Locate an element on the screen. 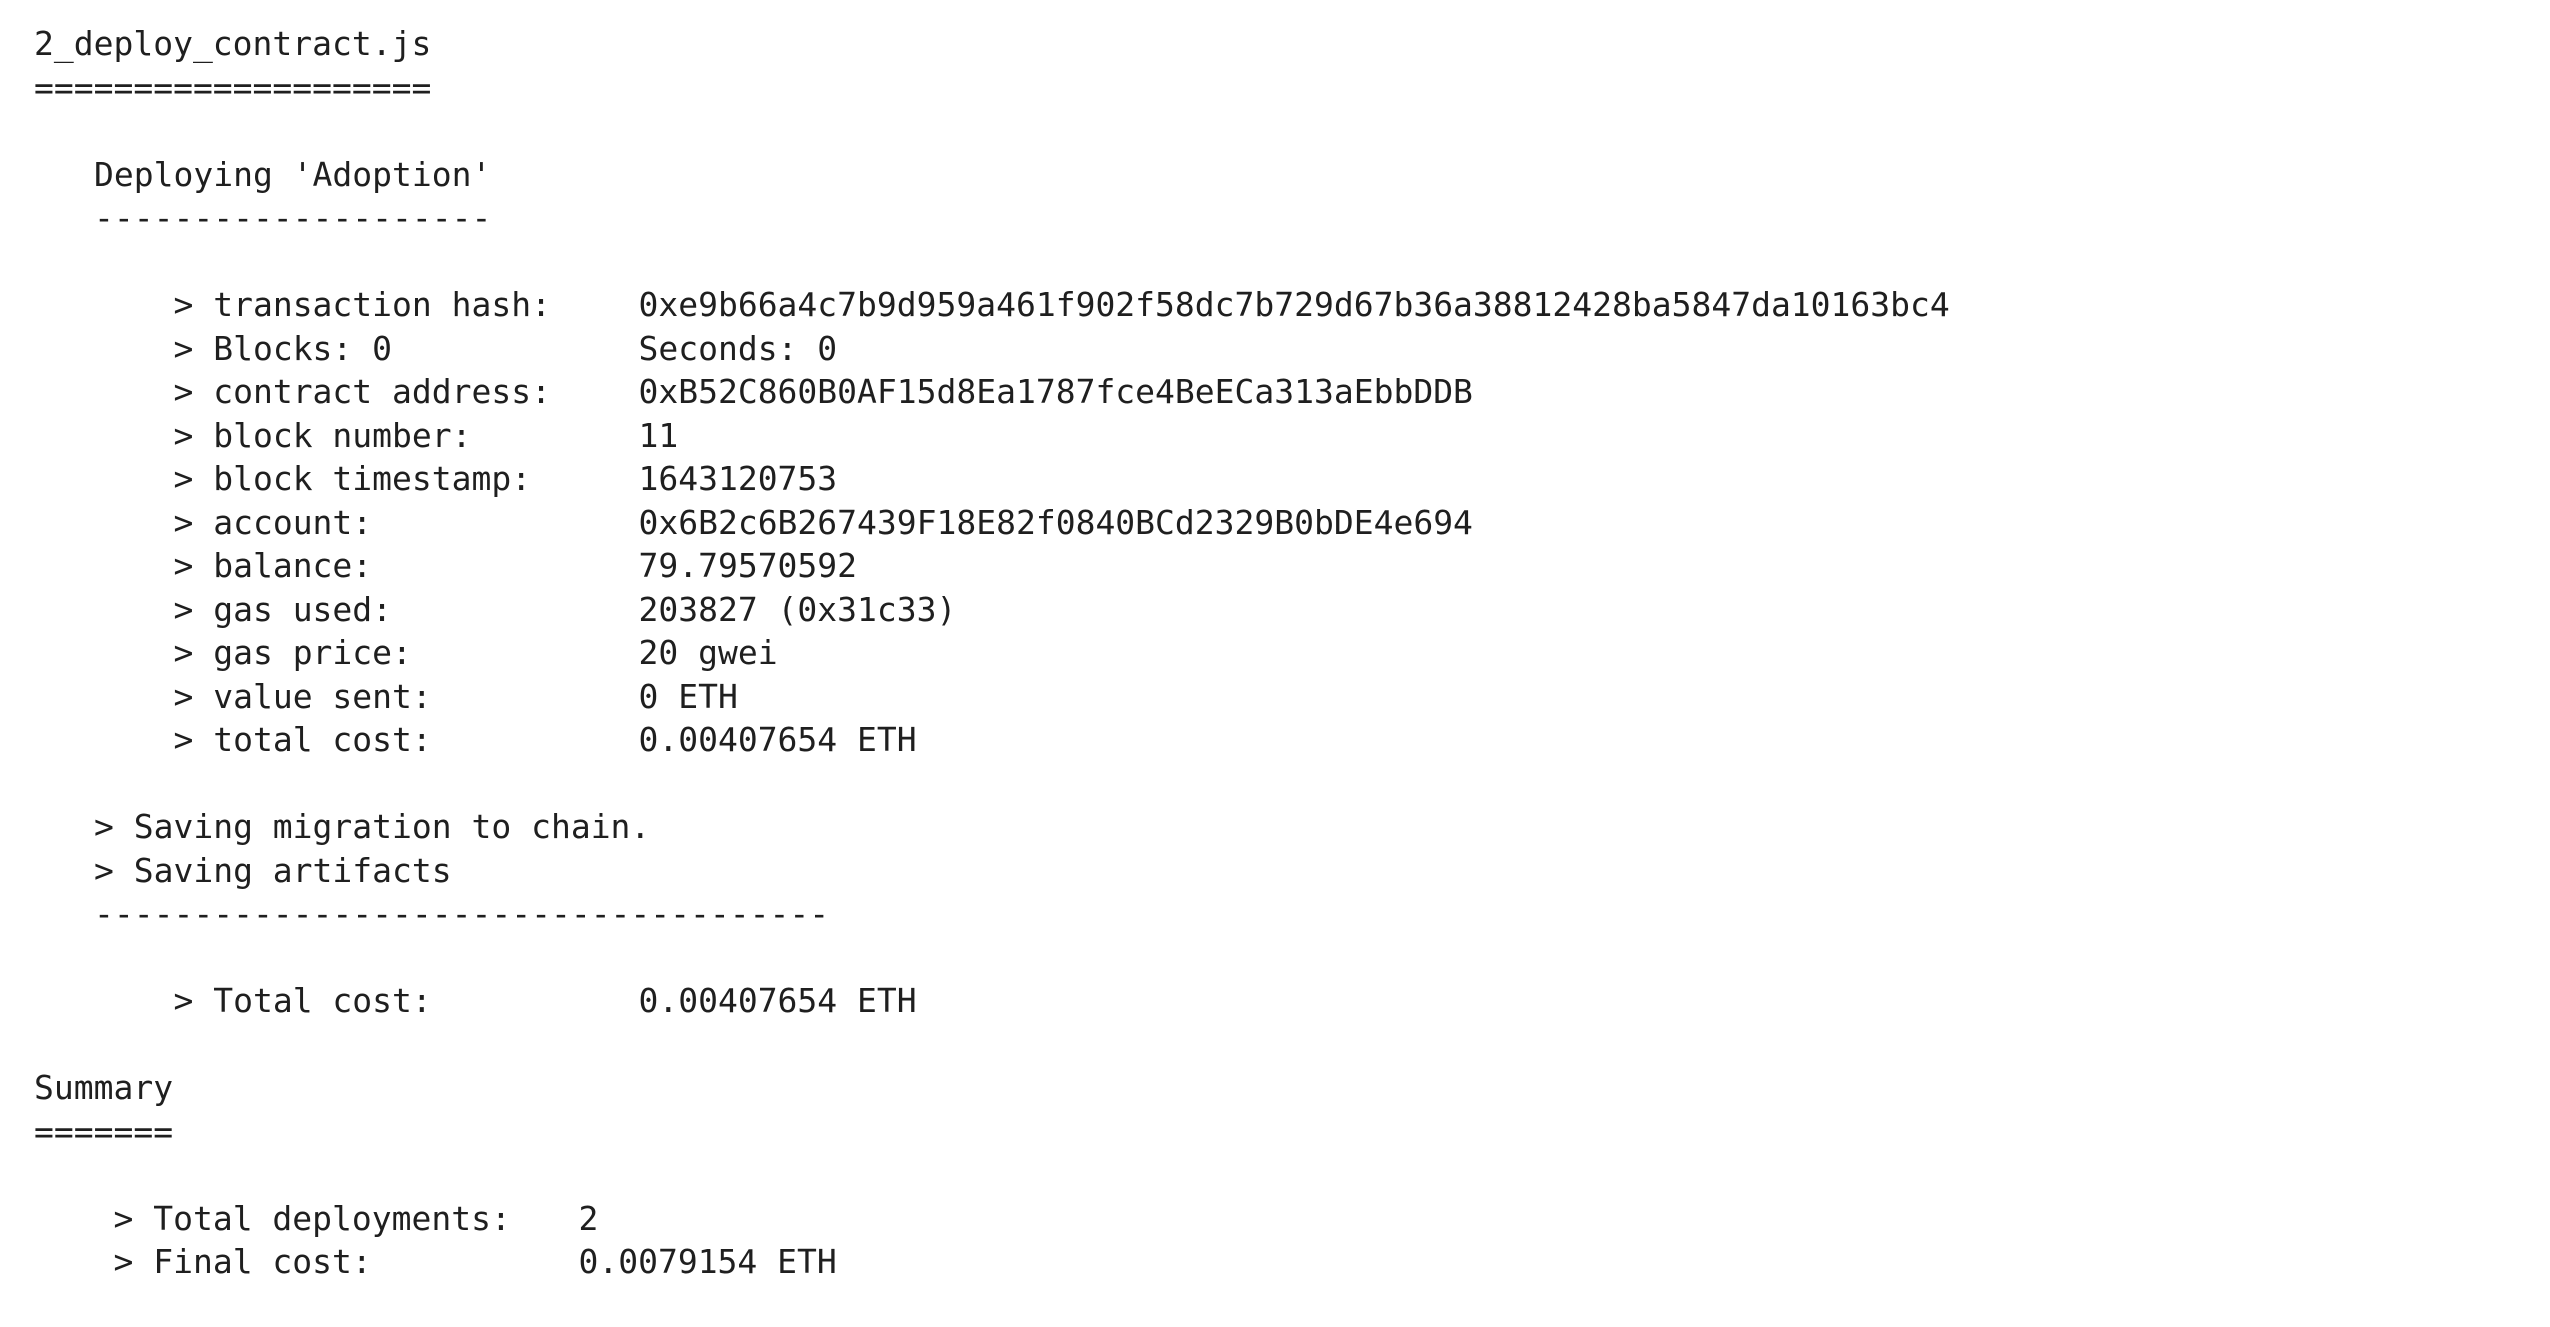  detail-value: 79.79570592 is located at coordinates (748, 565).